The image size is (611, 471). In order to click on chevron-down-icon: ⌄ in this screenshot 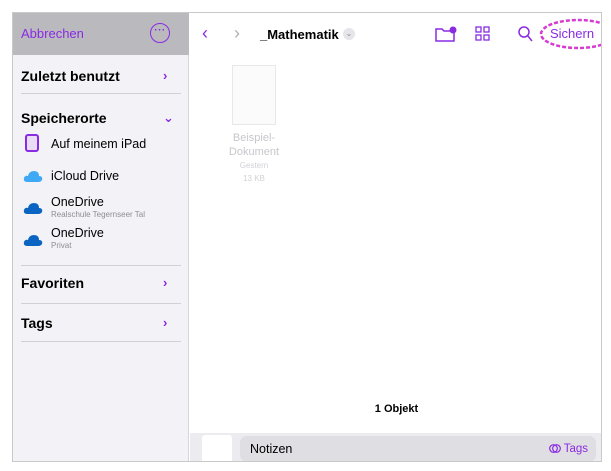, I will do `click(168, 118)`.